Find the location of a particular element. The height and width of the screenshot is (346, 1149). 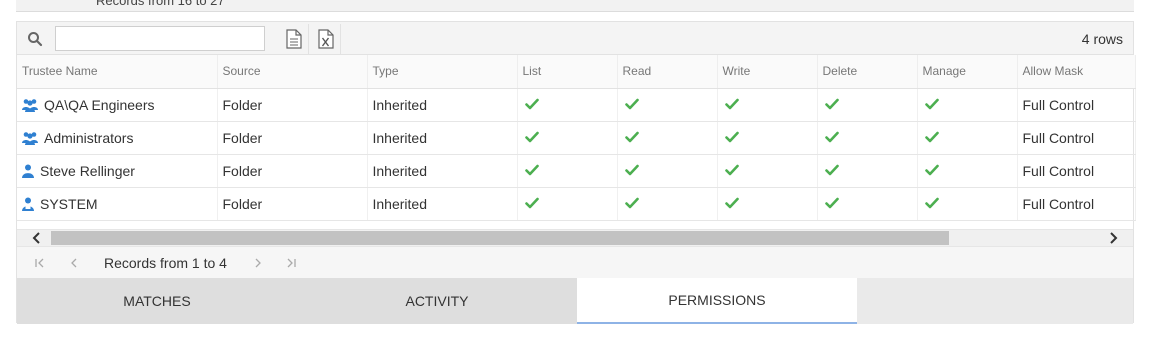

column-header-delete: Delete is located at coordinates (867, 72).